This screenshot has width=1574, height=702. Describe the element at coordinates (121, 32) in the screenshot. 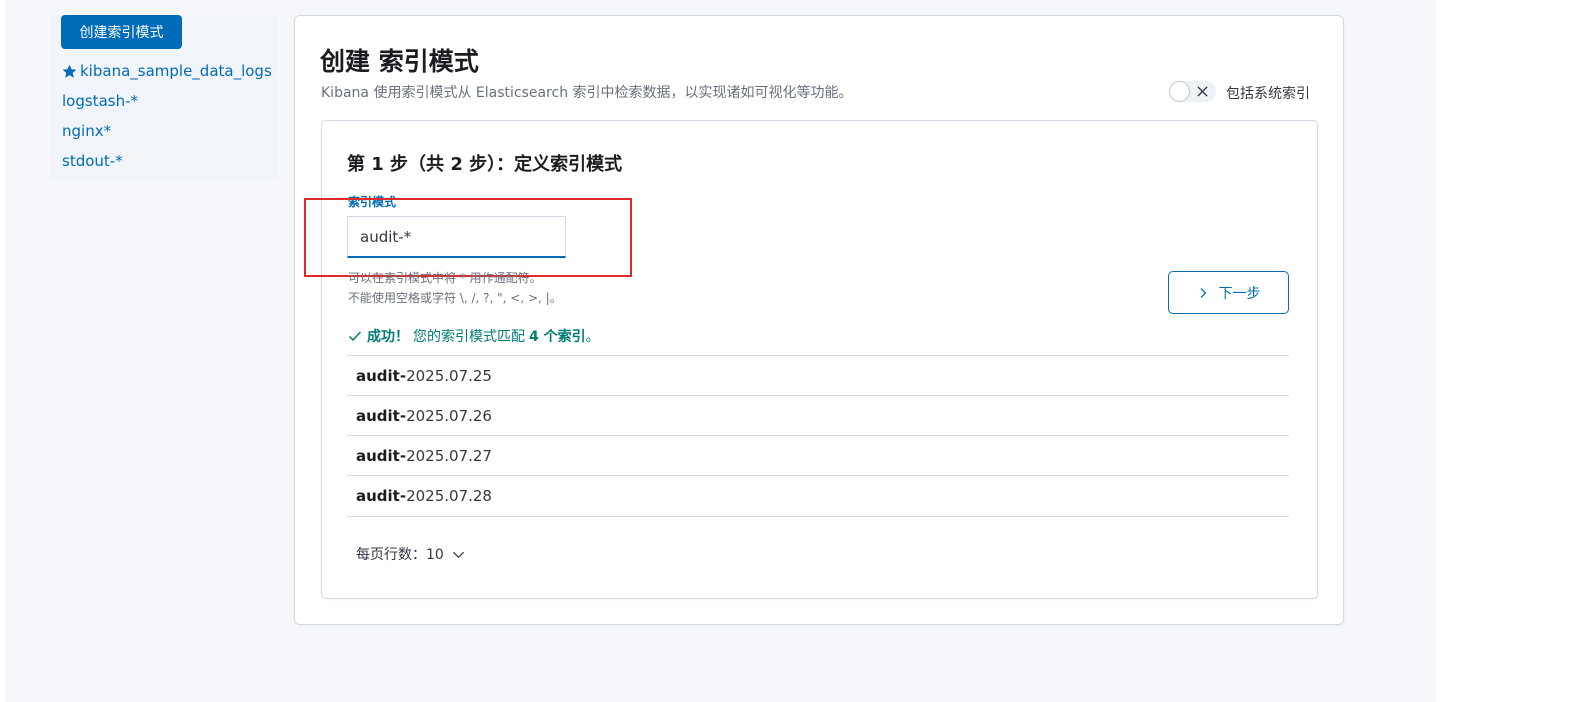

I see `create-index-pattern-button: 创建索引模式` at that location.